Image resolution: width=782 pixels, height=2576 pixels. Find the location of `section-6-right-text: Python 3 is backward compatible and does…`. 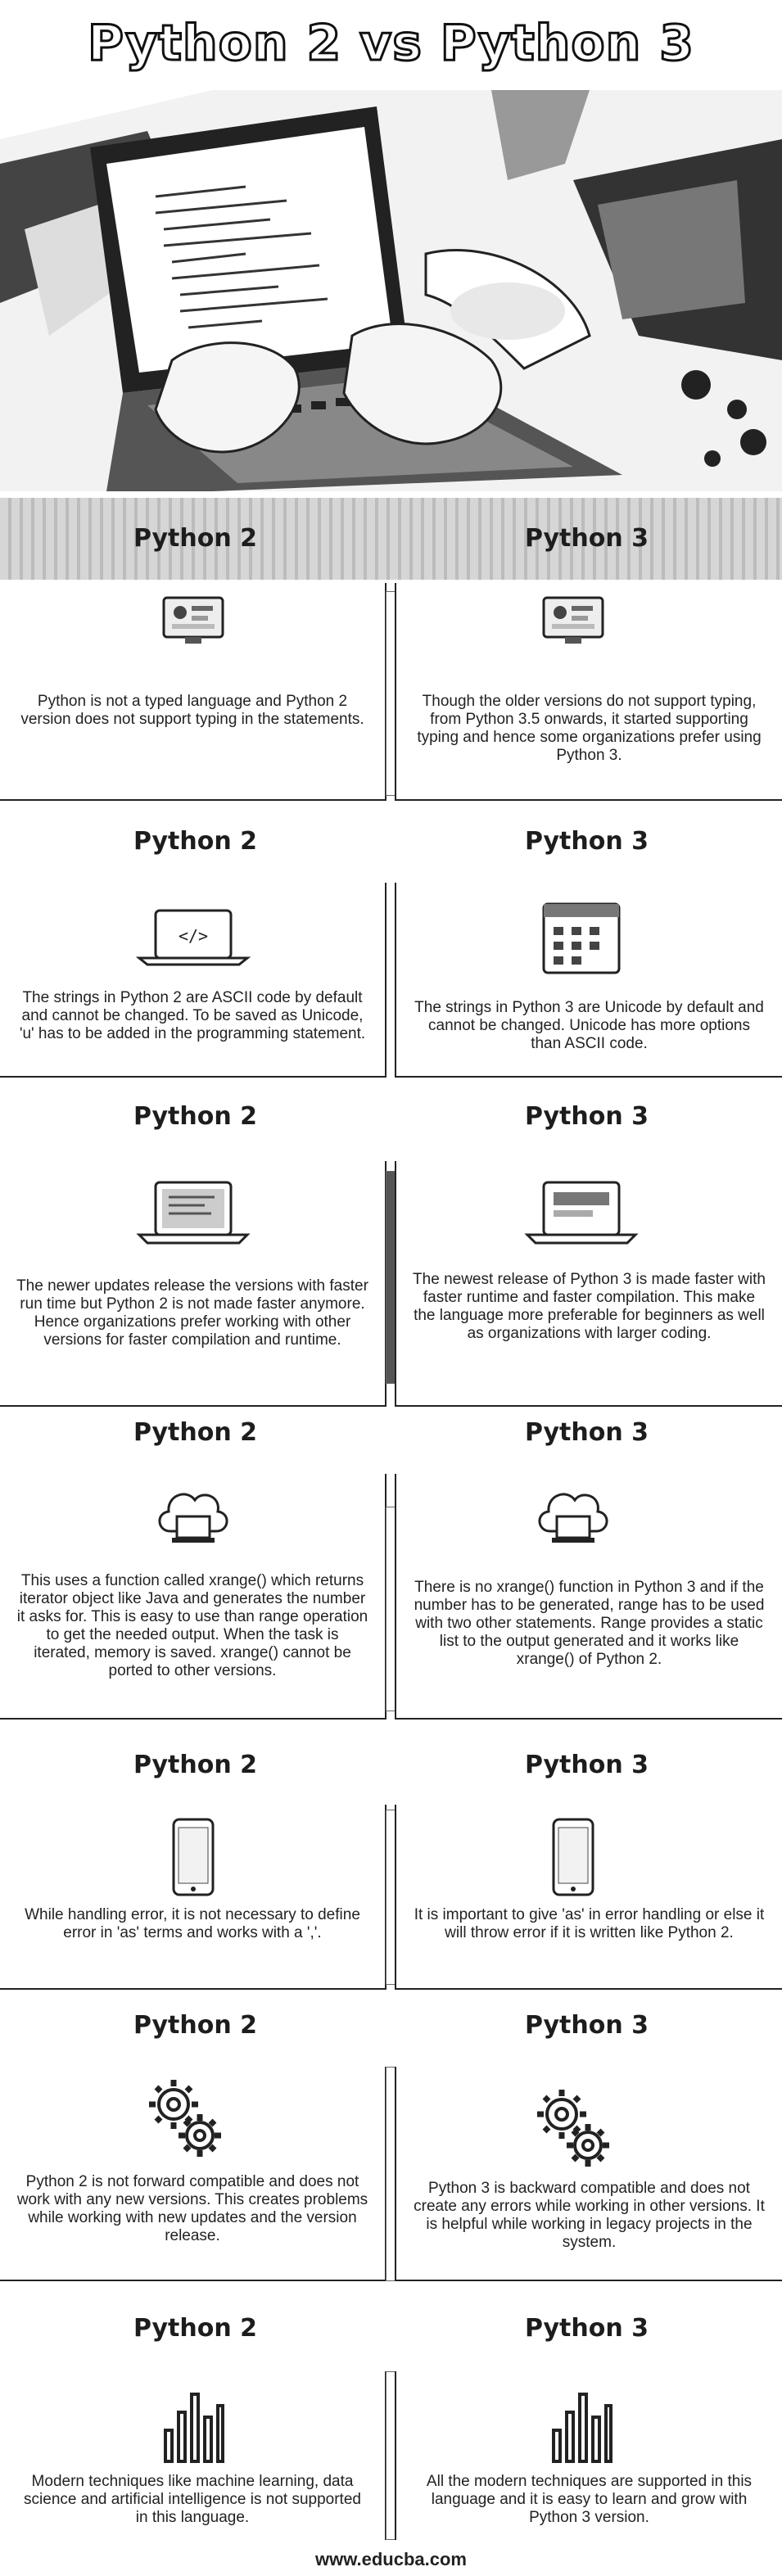

section-6-right-text: Python 3 is backward compatible and does… is located at coordinates (589, 2215).